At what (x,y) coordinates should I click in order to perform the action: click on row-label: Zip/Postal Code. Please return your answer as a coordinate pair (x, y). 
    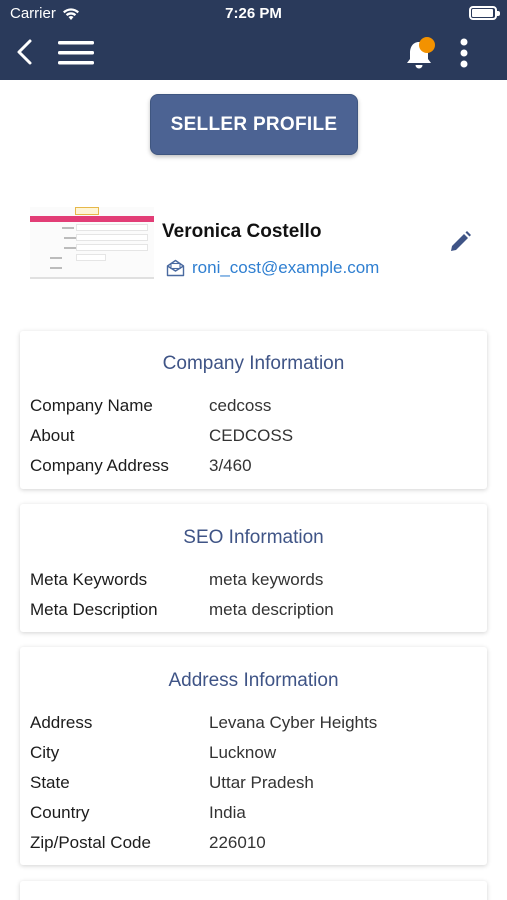
    Looking at the image, I should click on (90, 842).